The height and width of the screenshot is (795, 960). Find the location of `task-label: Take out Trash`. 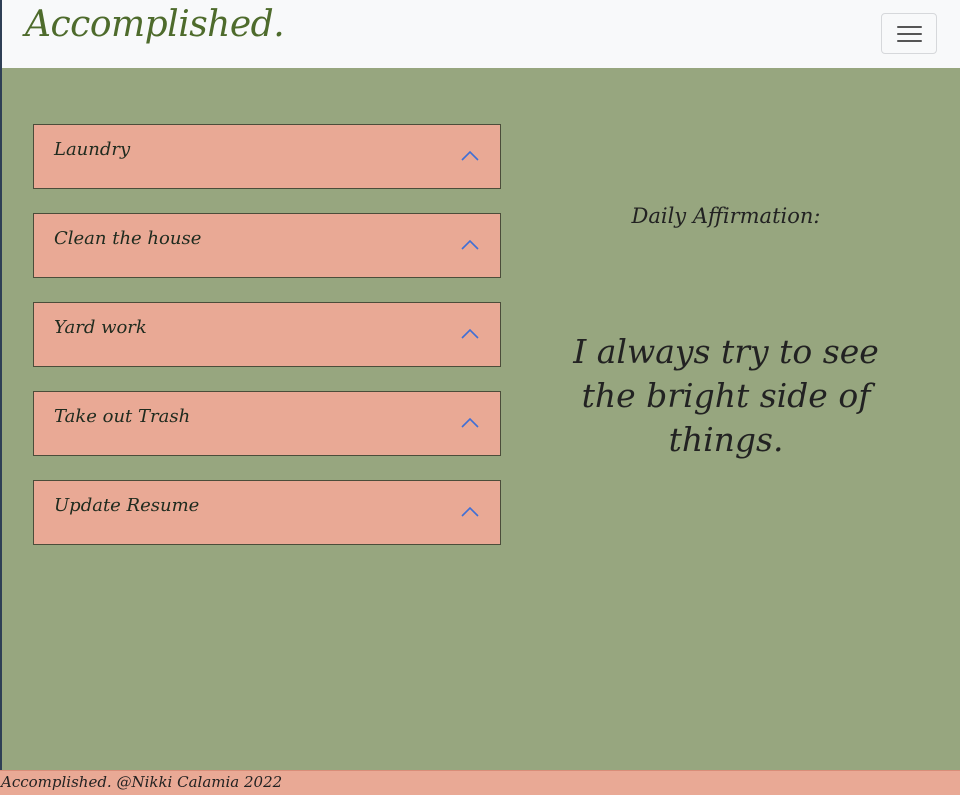

task-label: Take out Trash is located at coordinates (122, 416).